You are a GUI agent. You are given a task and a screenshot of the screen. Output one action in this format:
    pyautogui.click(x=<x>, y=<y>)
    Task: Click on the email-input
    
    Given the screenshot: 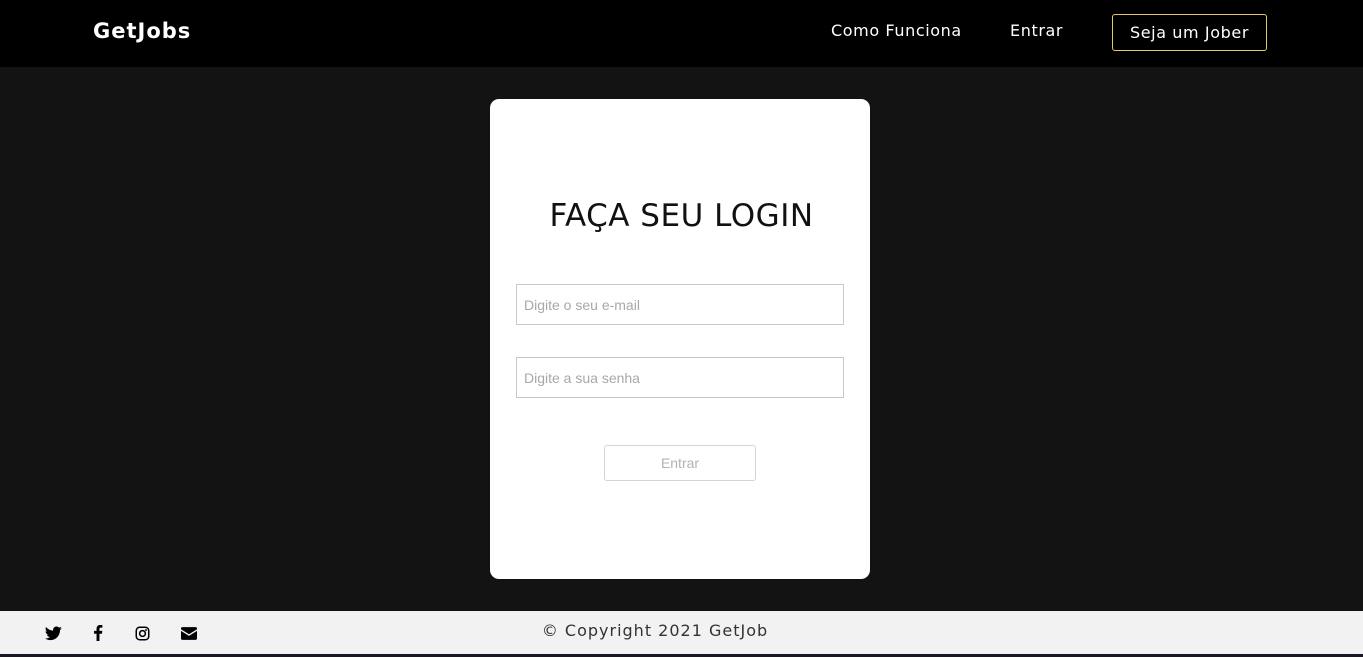 What is the action you would take?
    pyautogui.click(x=680, y=304)
    